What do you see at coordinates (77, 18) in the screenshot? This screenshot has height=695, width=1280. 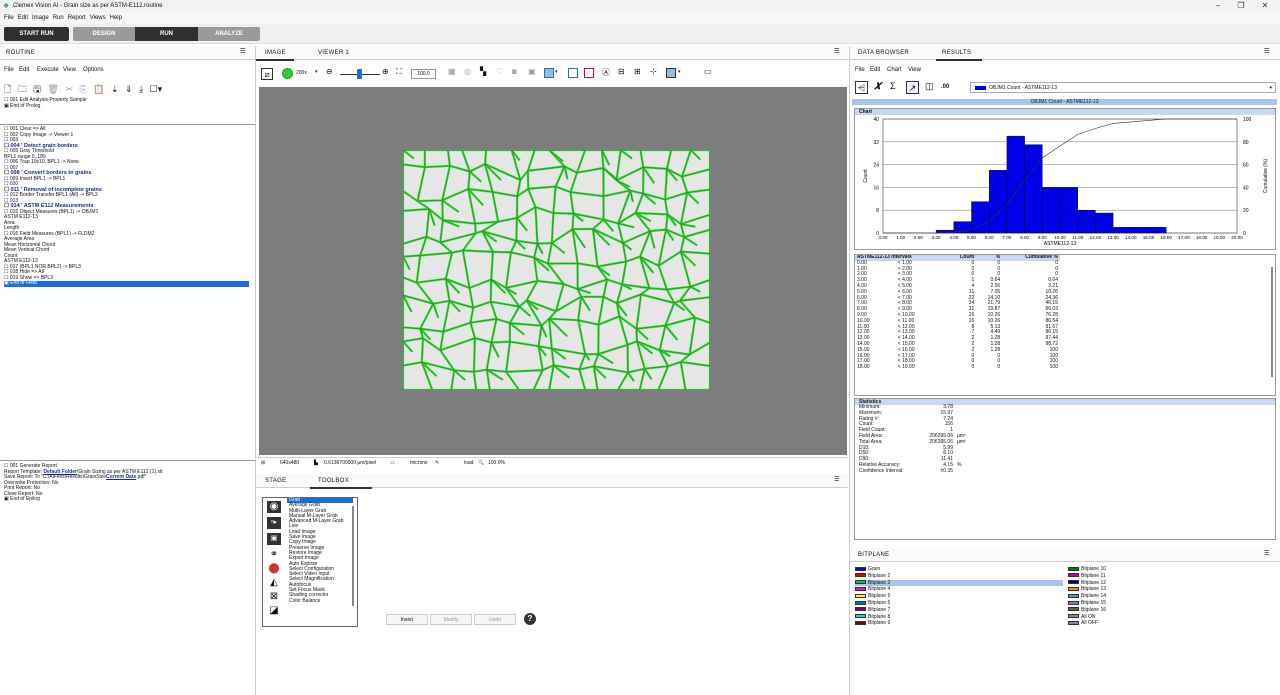 I see `menu-report: Report` at bounding box center [77, 18].